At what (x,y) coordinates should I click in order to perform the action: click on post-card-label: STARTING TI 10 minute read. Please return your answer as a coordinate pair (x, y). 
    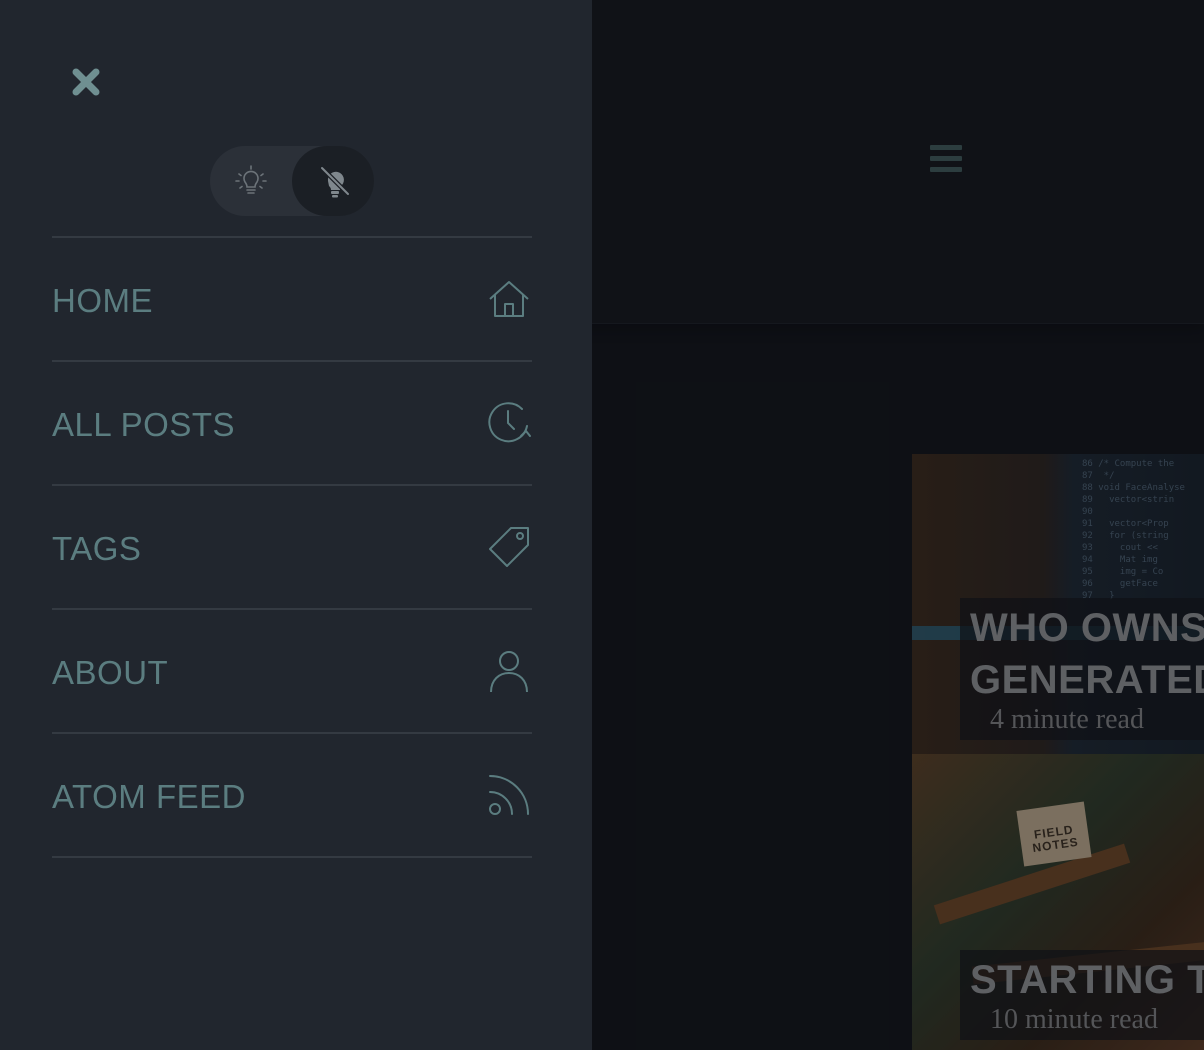
    Looking at the image, I should click on (1082, 995).